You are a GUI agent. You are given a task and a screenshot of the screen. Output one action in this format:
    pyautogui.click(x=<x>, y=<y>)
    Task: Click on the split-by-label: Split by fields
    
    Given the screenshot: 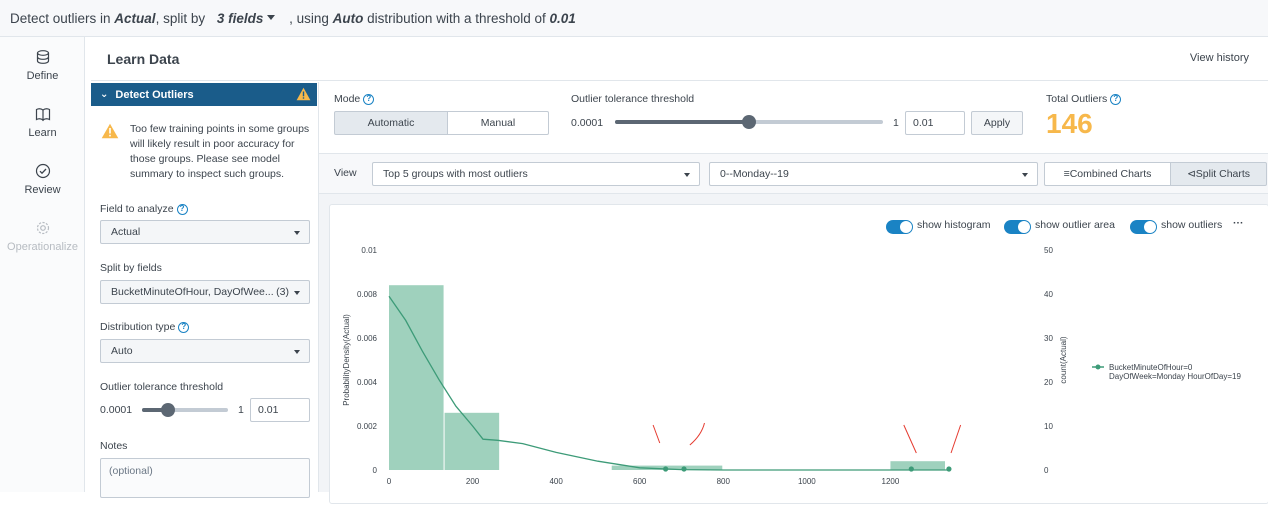 What is the action you would take?
    pyautogui.click(x=131, y=268)
    